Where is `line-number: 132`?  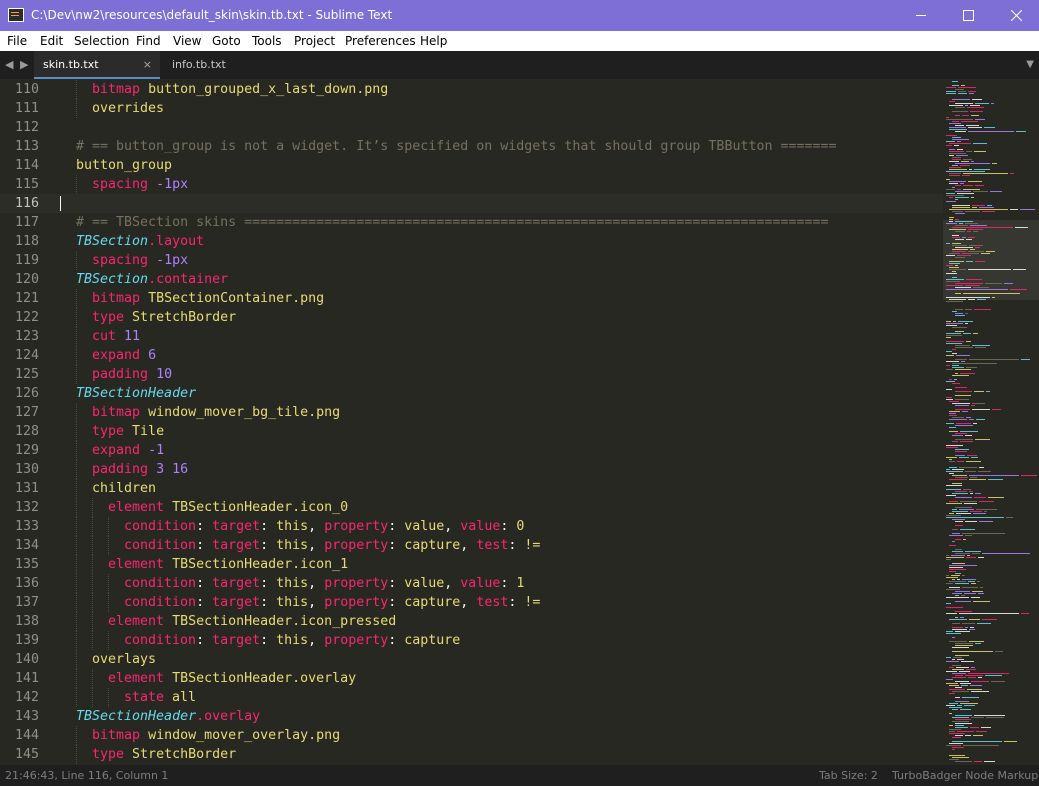 line-number: 132 is located at coordinates (26, 507).